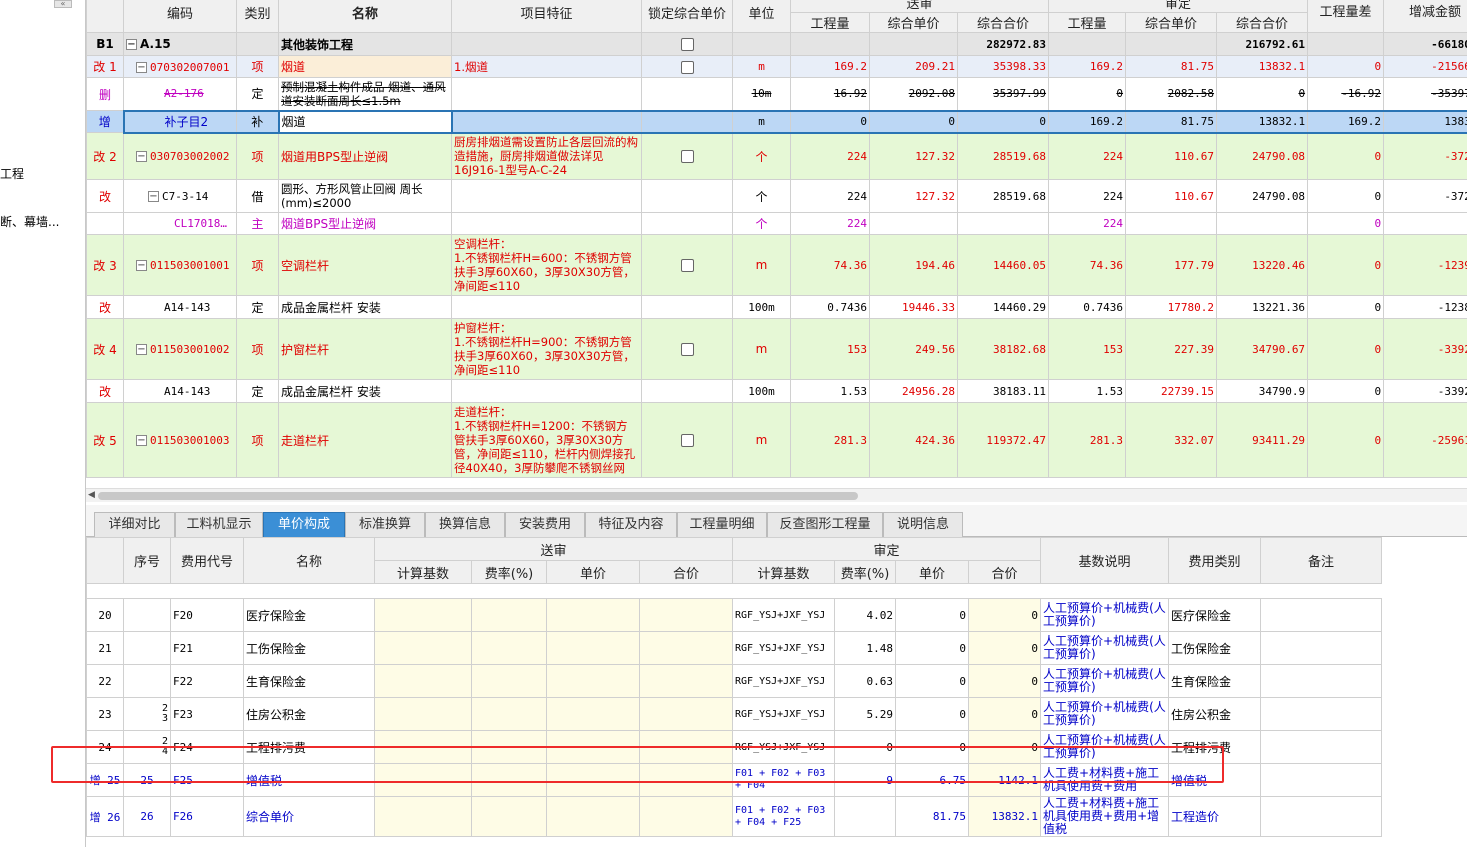  I want to click on col-amount-change-header: 增减金额, so click(1425, 16).